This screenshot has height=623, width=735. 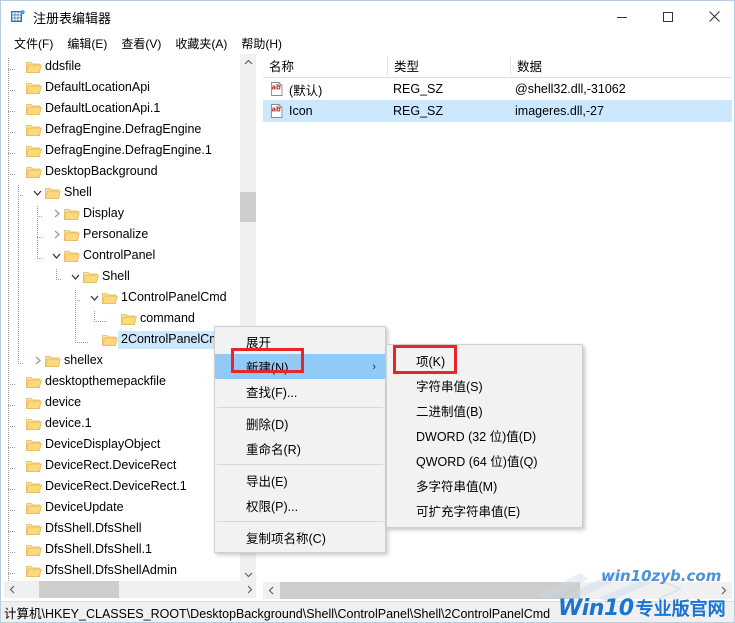 I want to click on tree-item-label: Display, so click(x=103, y=212).